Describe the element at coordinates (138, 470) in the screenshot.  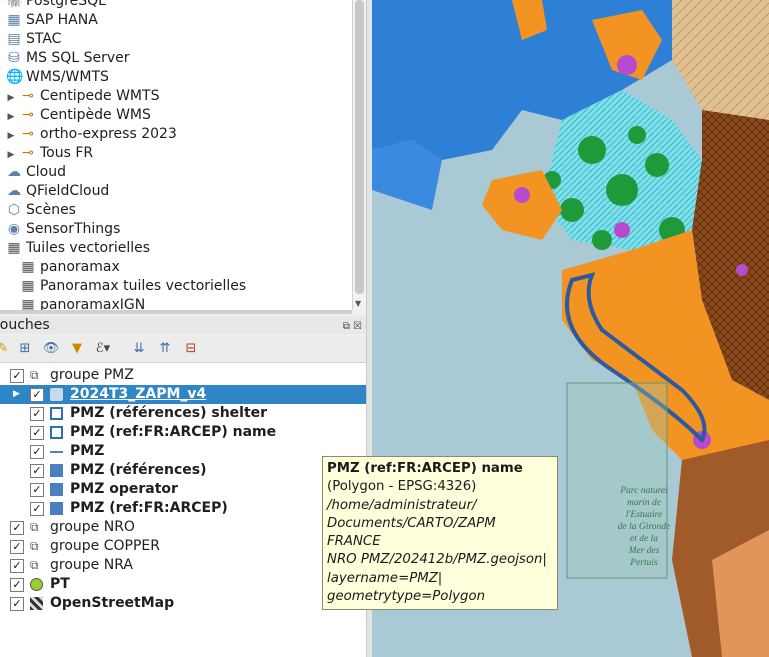
I see `layer-label: PMZ (références)` at that location.